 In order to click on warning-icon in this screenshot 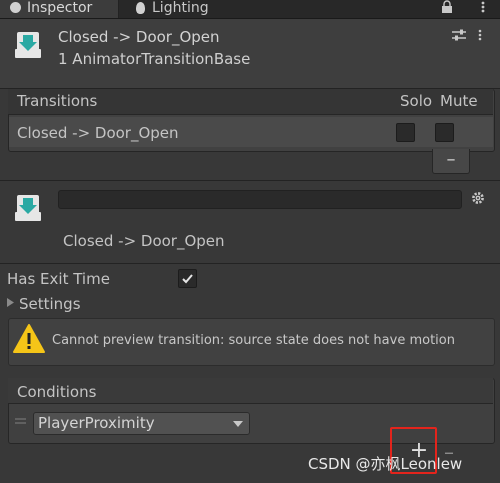, I will do `click(29, 338)`.